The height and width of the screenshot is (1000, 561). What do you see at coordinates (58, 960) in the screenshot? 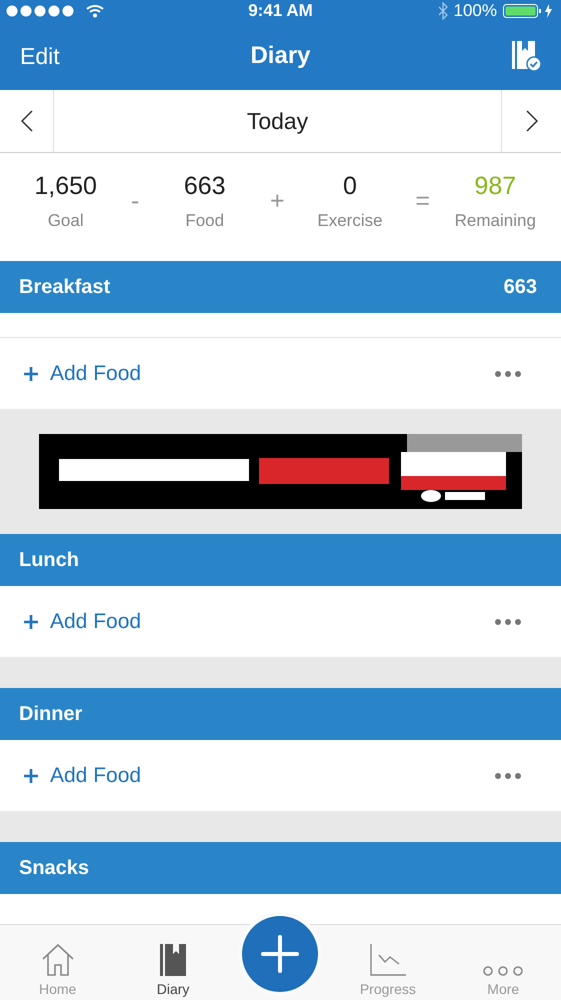
I see `home-icon` at bounding box center [58, 960].